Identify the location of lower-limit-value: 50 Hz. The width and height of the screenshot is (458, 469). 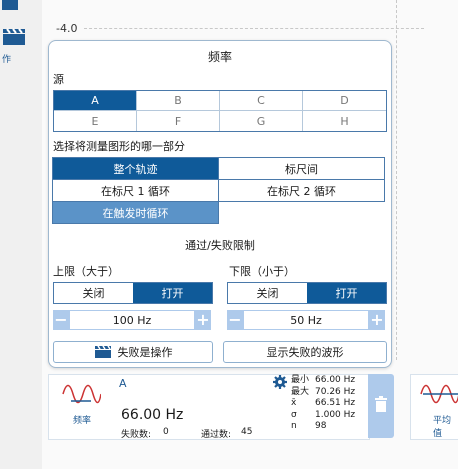
(306, 320).